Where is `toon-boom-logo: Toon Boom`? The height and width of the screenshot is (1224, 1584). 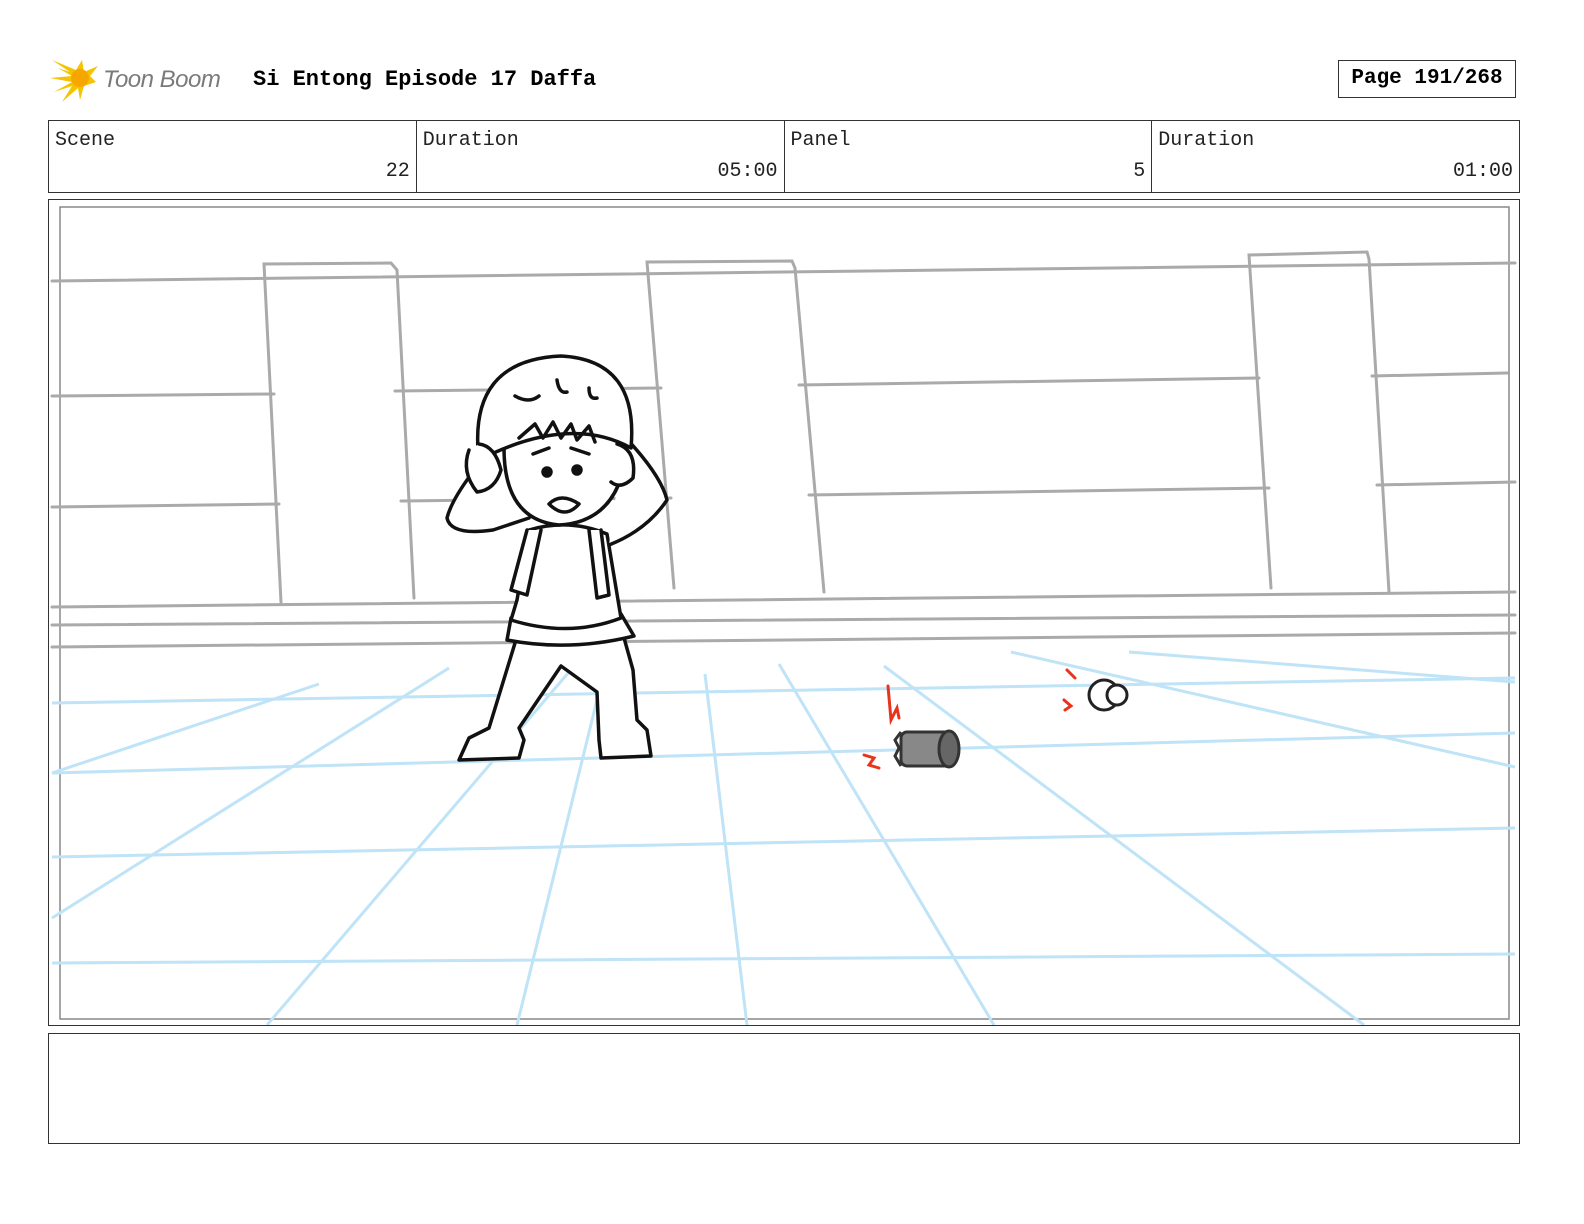
toon-boom-logo: Toon Boom is located at coordinates (145, 80).